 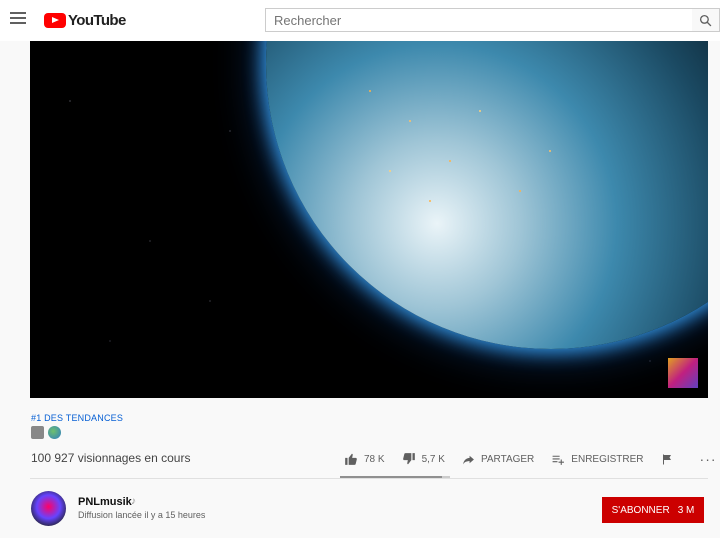 I want to click on title-emojis, so click(x=46, y=432).